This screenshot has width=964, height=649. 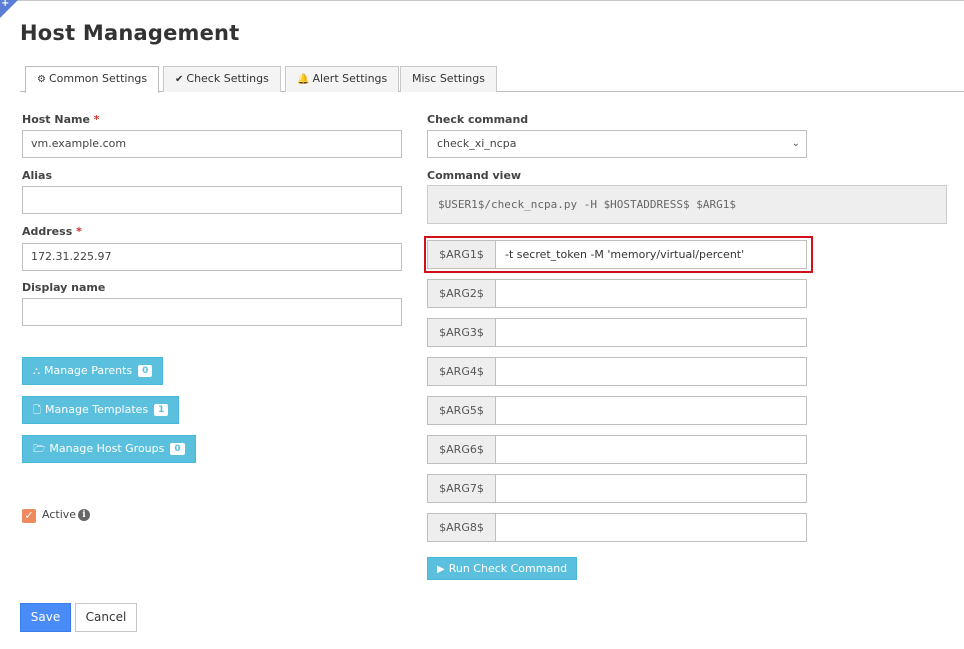 What do you see at coordinates (98, 78) in the screenshot?
I see `tab-label: Common Settings` at bounding box center [98, 78].